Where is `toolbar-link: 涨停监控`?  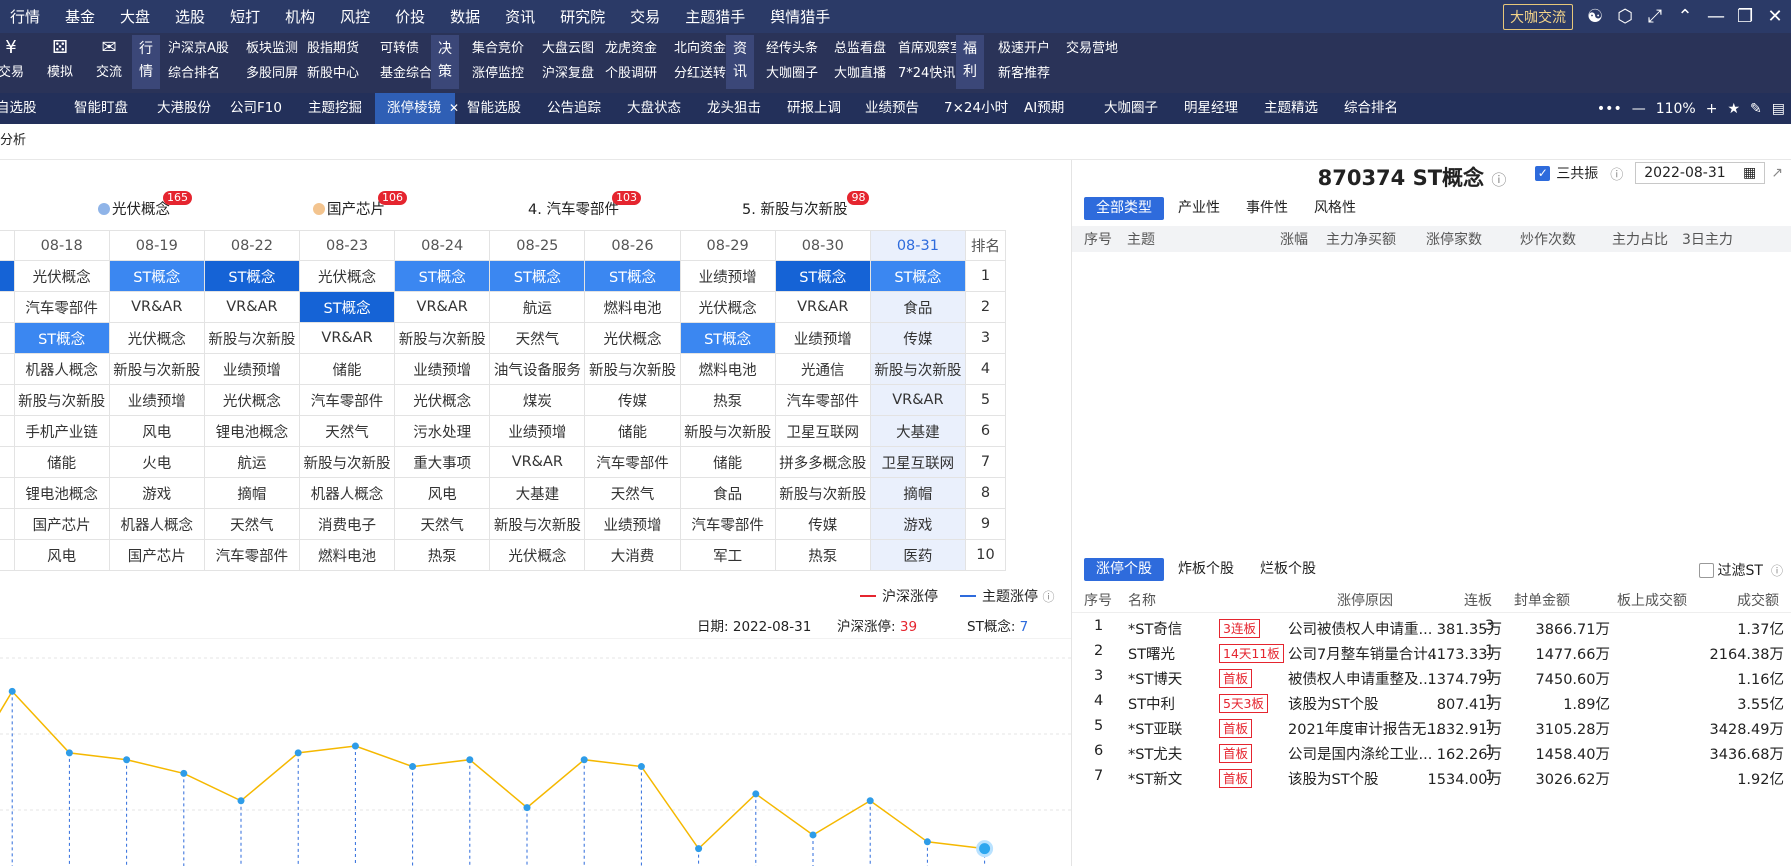
toolbar-link: 涨停监控 is located at coordinates (498, 71).